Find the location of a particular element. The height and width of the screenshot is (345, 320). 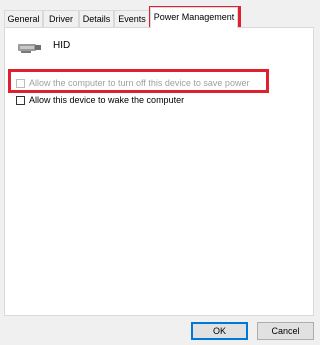

tab-driver: Driver is located at coordinates (61, 18).